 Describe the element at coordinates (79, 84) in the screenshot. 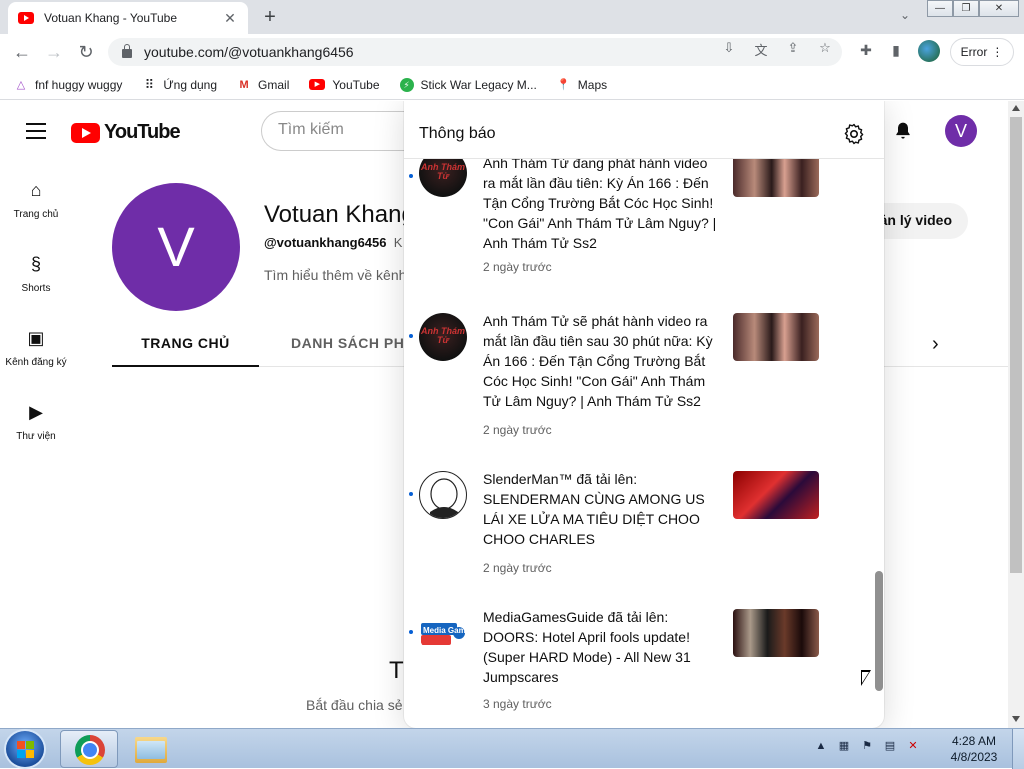

I see `bookmark-label: fnf huggy wuggy` at that location.